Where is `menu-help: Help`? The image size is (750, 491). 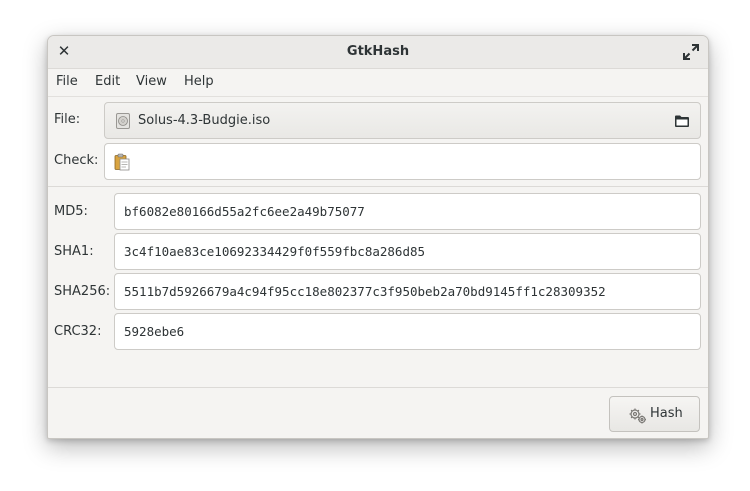
menu-help: Help is located at coordinates (199, 81).